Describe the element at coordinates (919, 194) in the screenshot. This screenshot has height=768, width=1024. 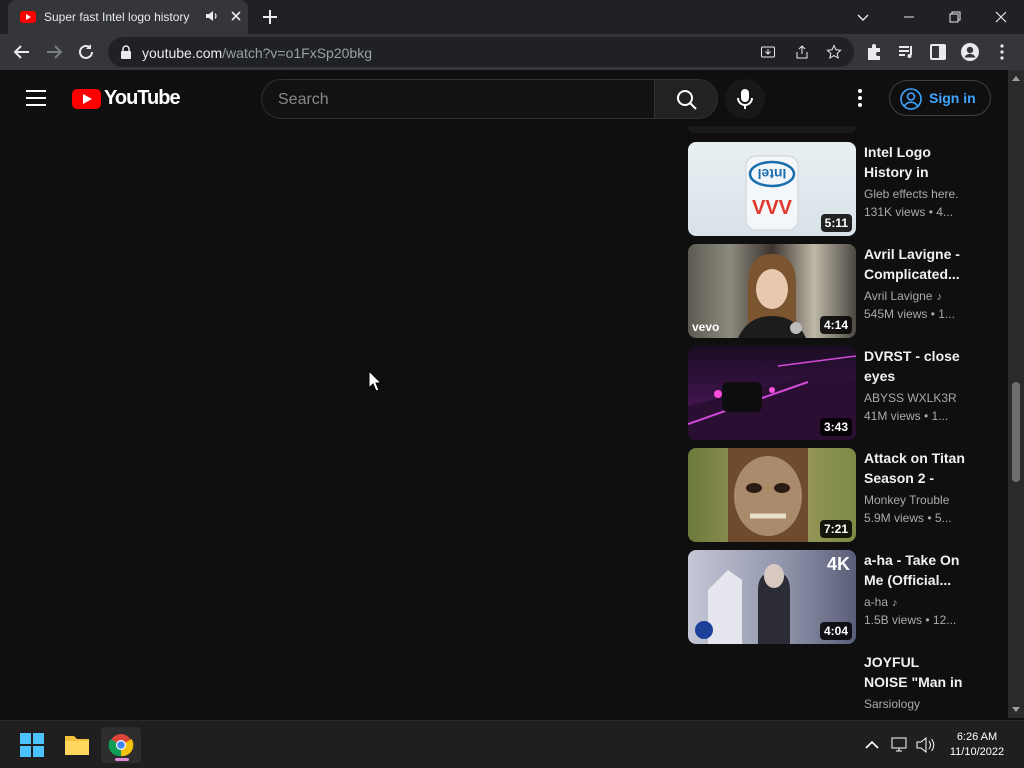
I see `channel-name: Gleb effects here.` at that location.